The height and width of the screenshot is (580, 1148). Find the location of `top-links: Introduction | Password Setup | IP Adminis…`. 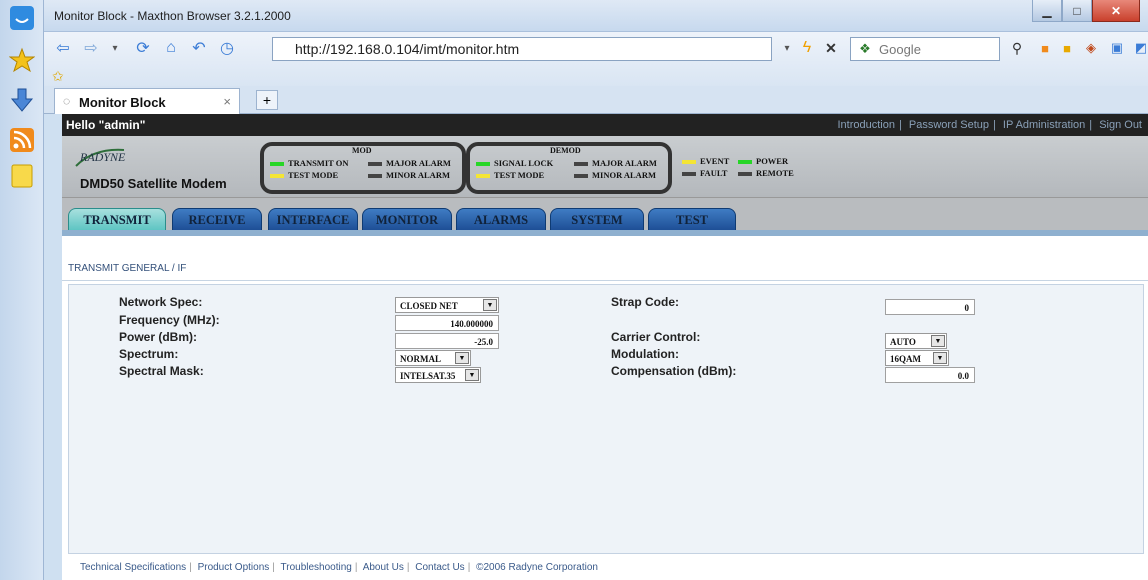

top-links: Introduction | Password Setup | IP Adminis… is located at coordinates (989, 125).